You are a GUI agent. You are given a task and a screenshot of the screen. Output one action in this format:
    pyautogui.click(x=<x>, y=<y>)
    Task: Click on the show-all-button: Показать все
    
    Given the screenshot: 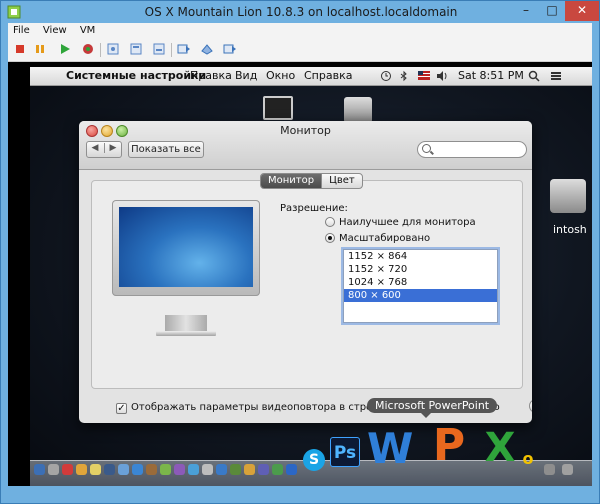 What is the action you would take?
    pyautogui.click(x=166, y=149)
    